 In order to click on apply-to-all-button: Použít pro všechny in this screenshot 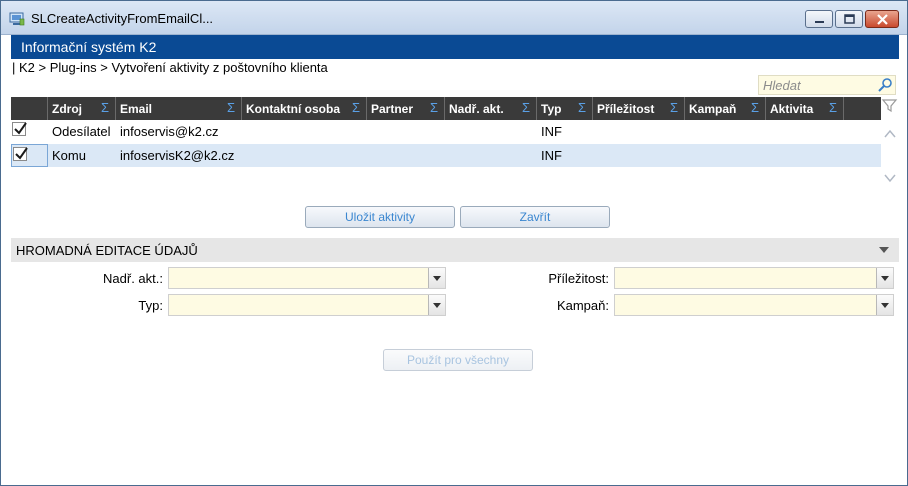, I will do `click(458, 360)`.